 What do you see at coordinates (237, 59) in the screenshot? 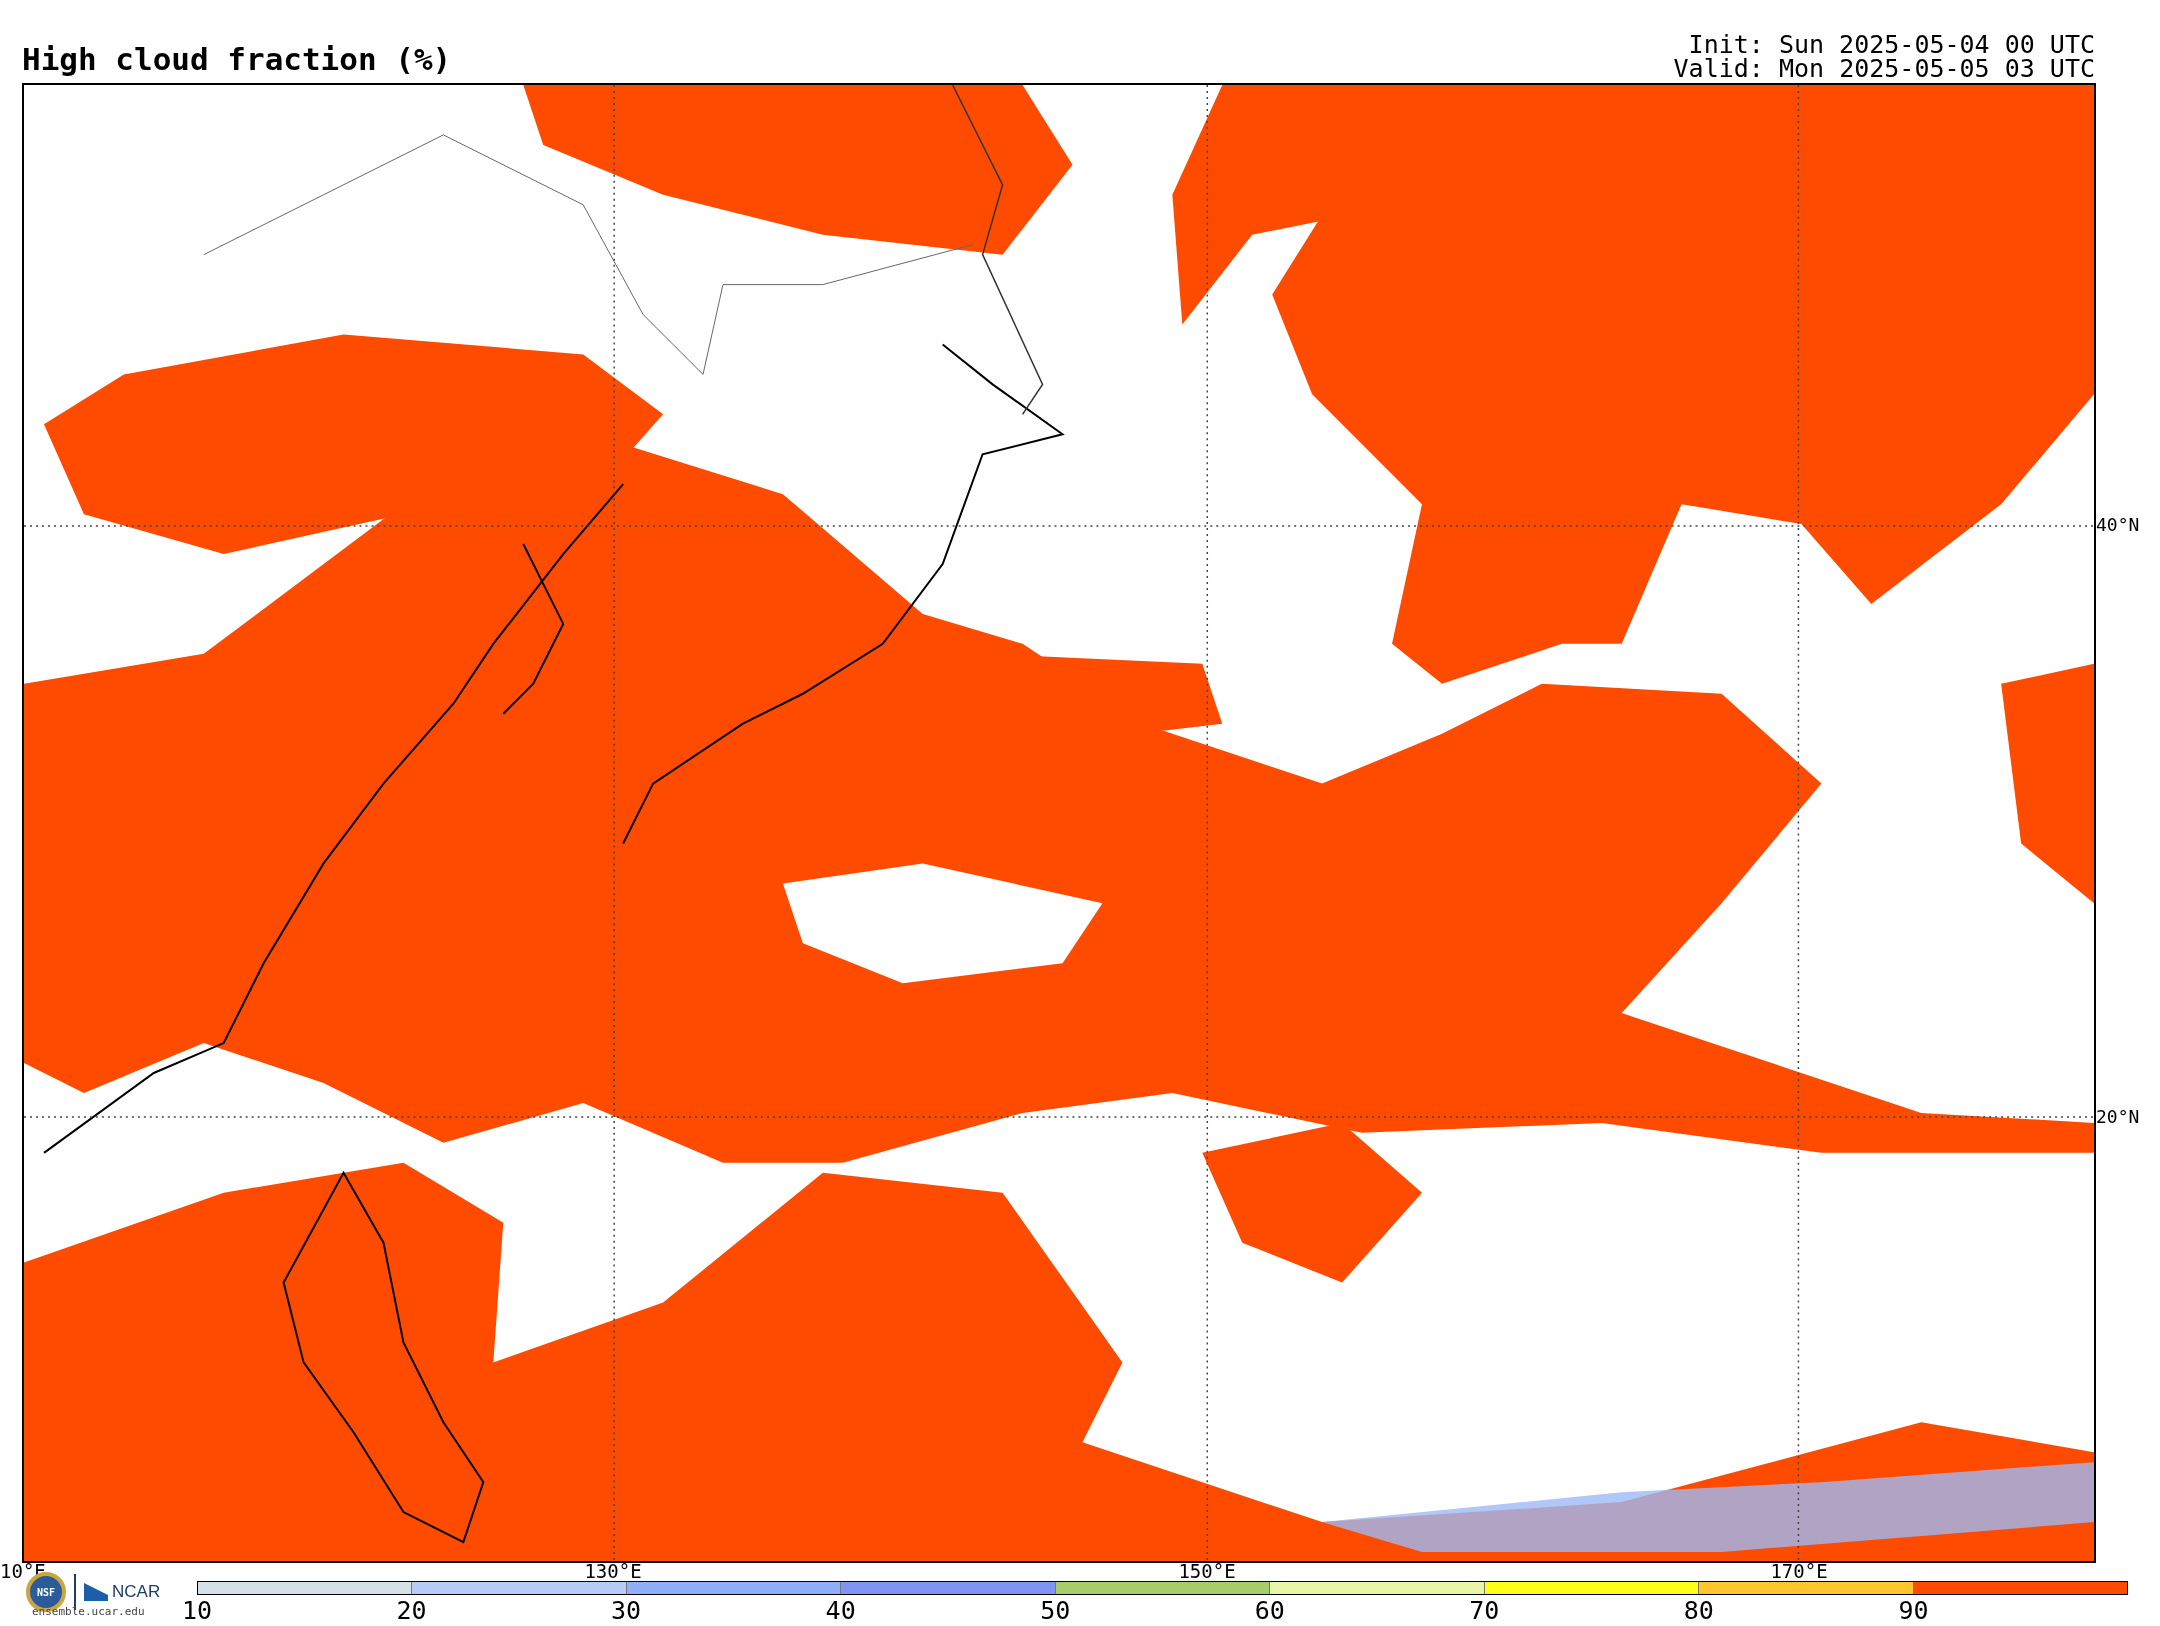
I see `chart-title: High cloud fraction (%)` at bounding box center [237, 59].